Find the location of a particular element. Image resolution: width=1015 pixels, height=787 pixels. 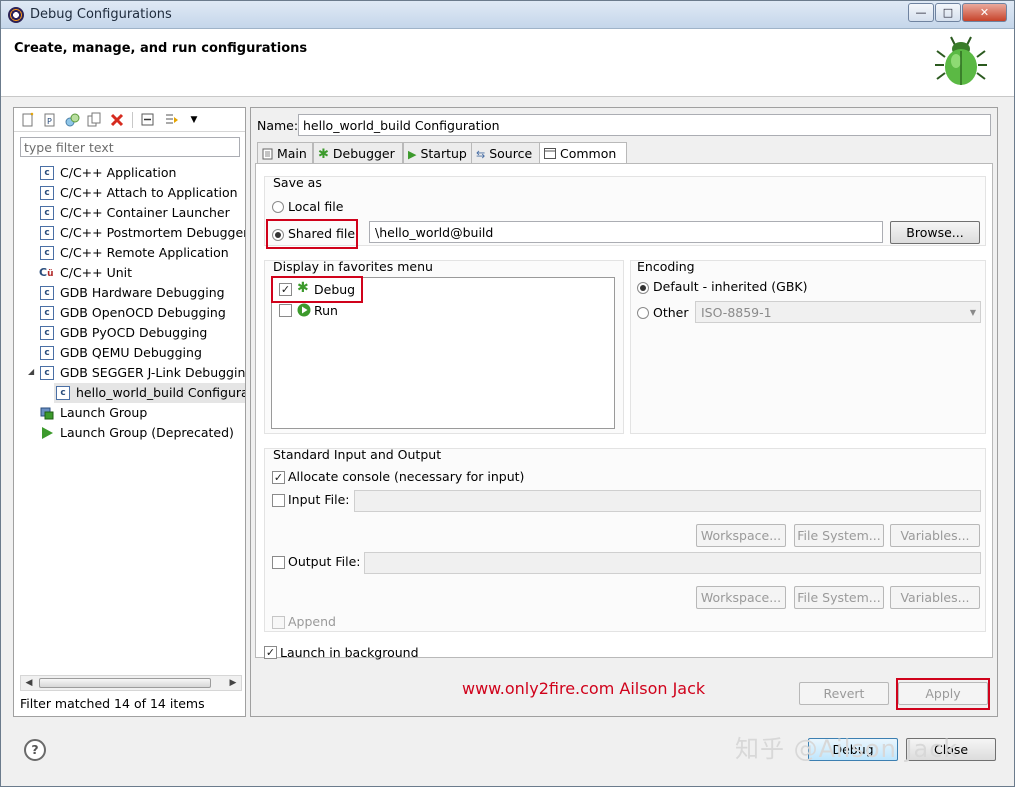

tree-item-label: GDB Hardware Debugging is located at coordinates (142, 292).